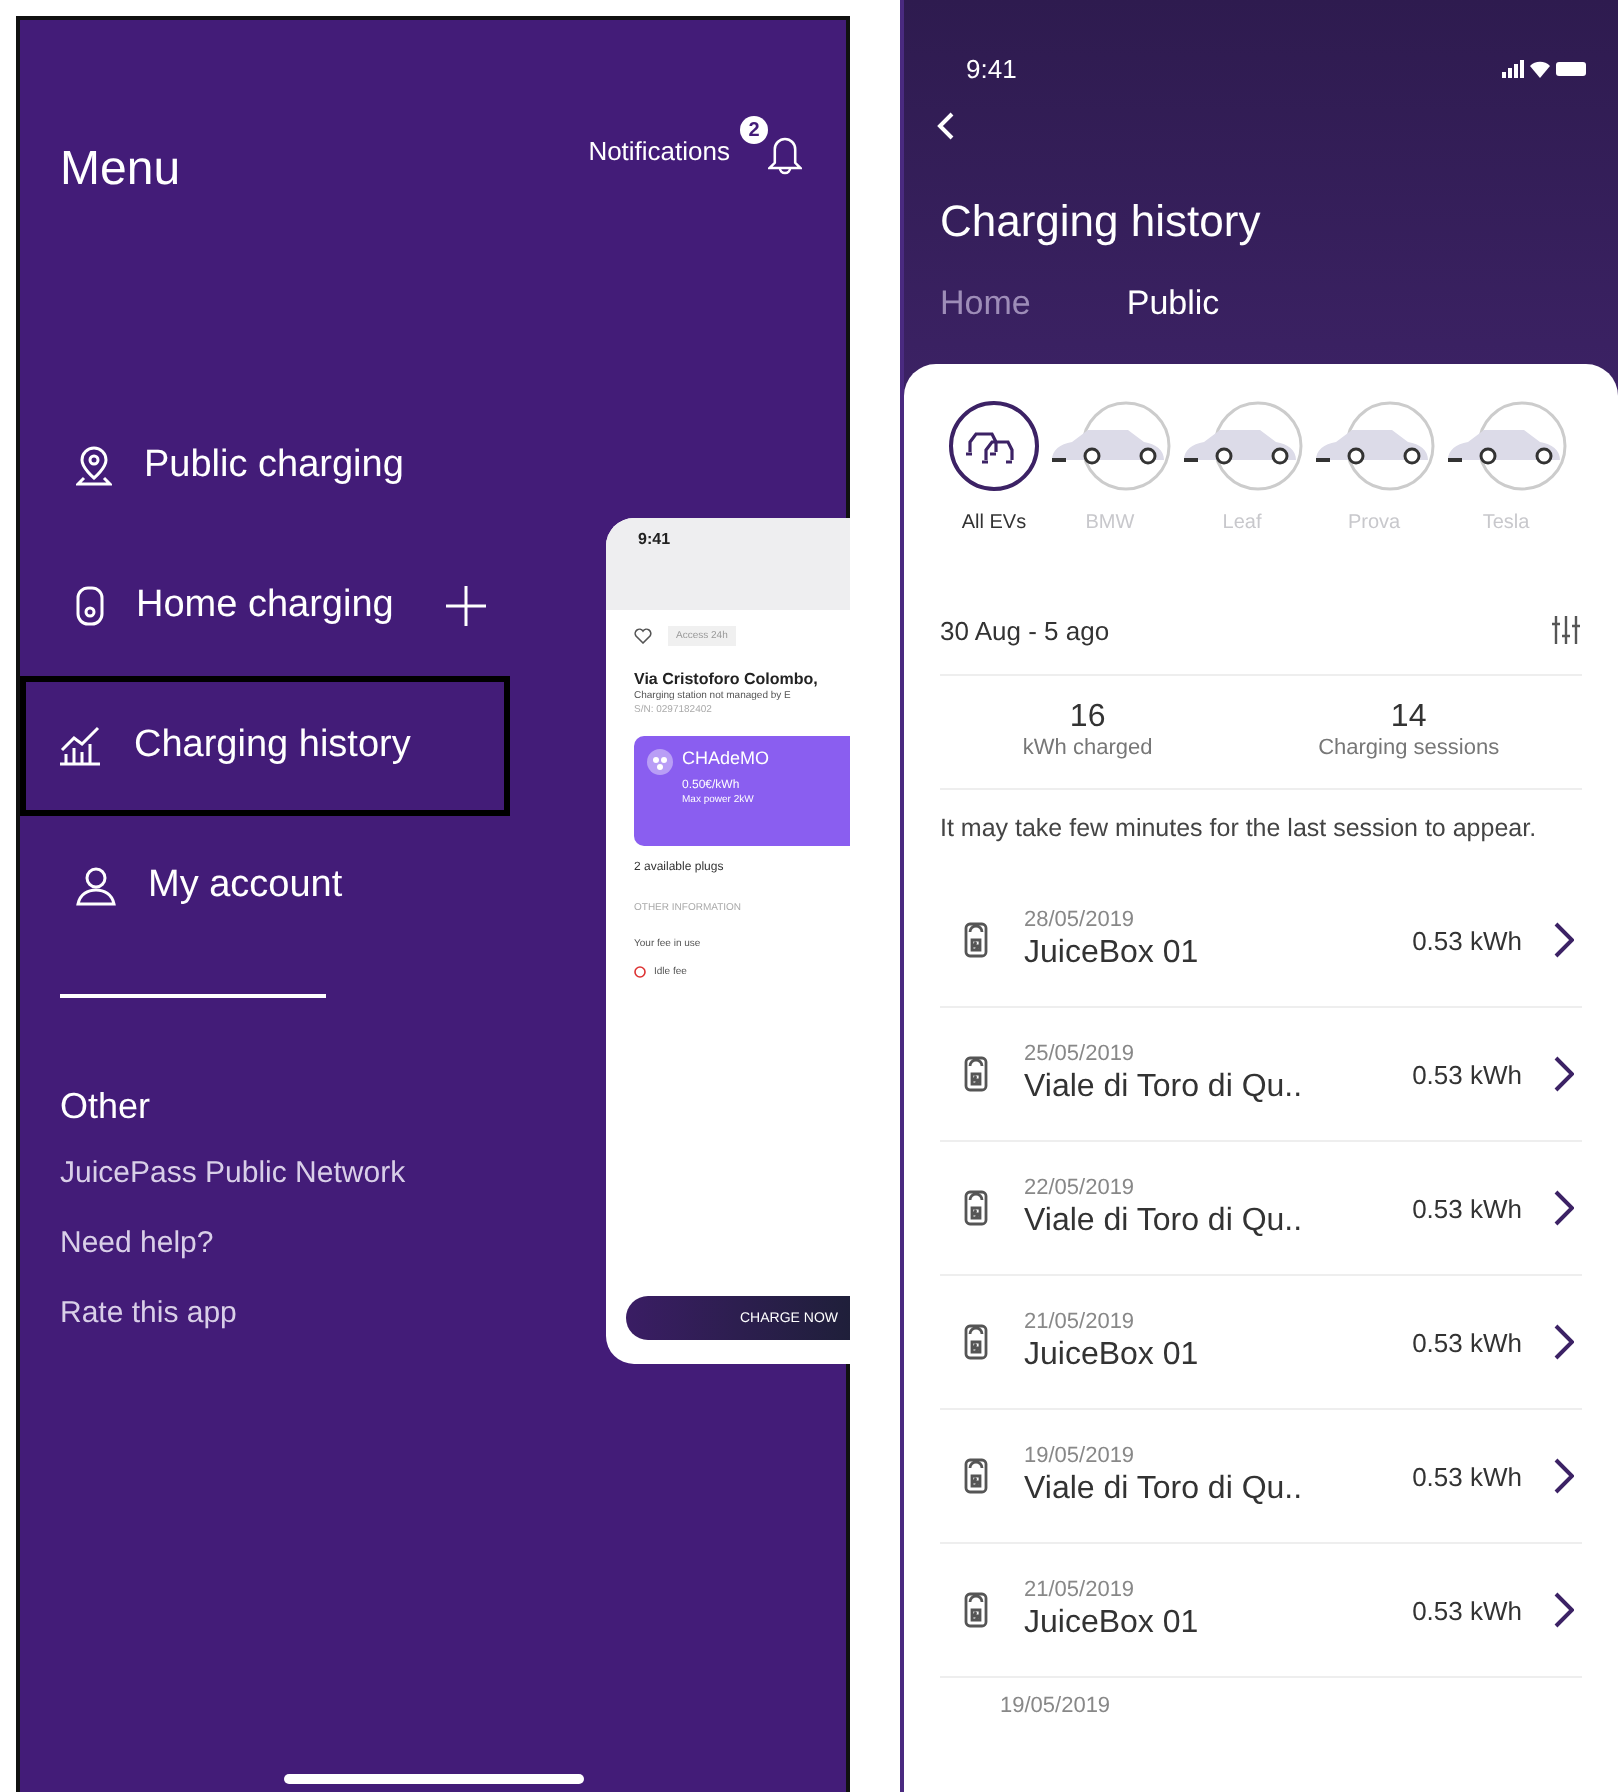 The image size is (1618, 1792). I want to click on menu-item: Home charging, so click(253, 606).